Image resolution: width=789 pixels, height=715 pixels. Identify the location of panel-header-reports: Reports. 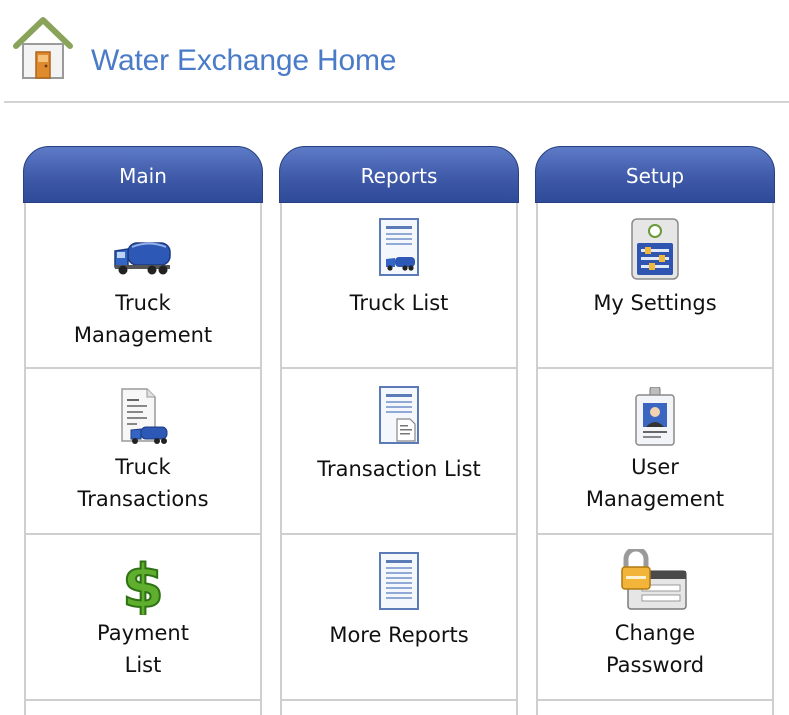
(399, 174).